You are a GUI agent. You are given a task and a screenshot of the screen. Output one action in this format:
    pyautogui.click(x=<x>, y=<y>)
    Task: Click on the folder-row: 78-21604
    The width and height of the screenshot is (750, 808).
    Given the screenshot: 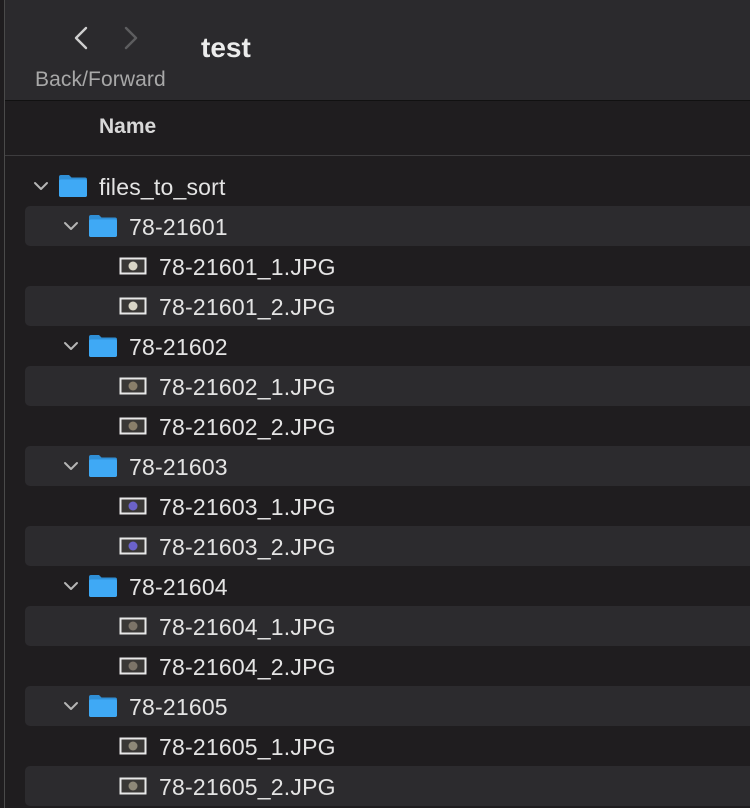 What is the action you would take?
    pyautogui.click(x=377, y=586)
    